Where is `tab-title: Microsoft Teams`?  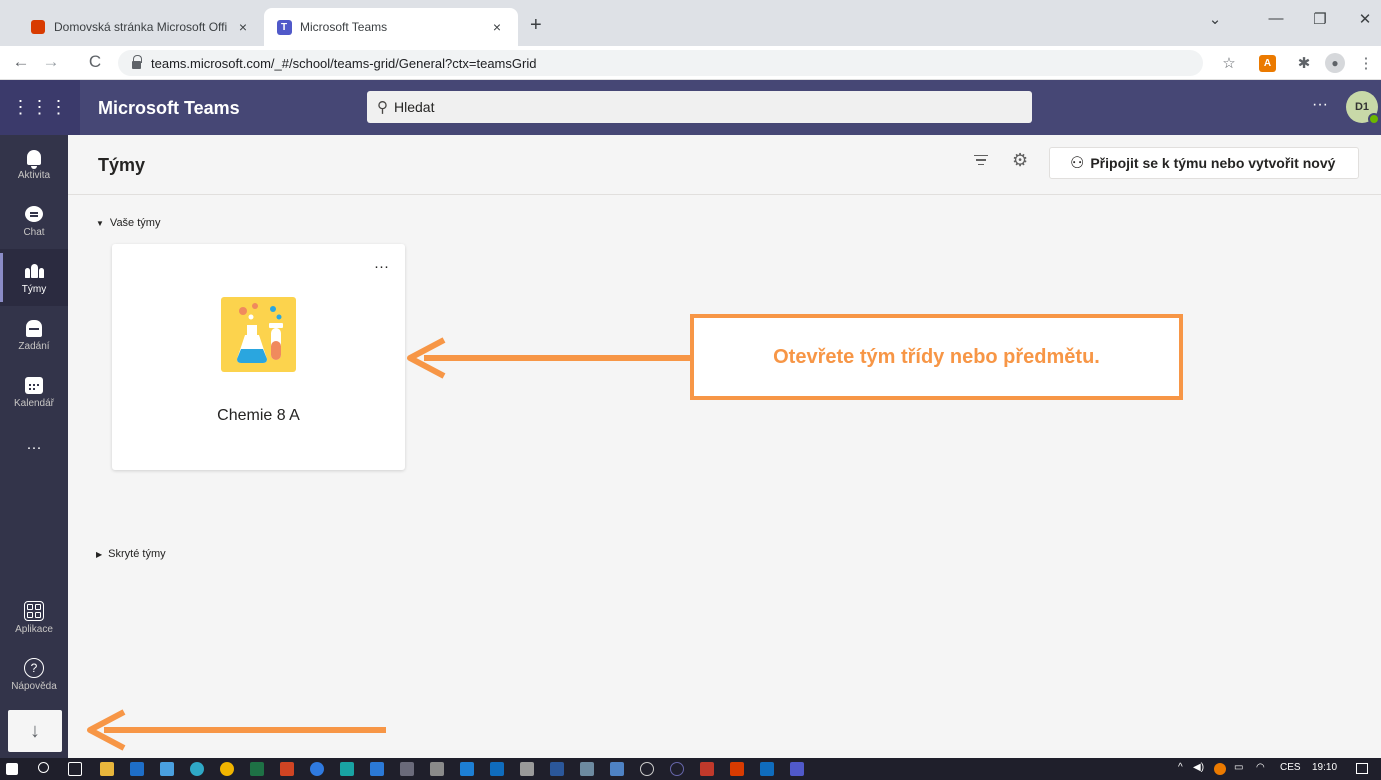
tab-title: Microsoft Teams is located at coordinates (344, 27).